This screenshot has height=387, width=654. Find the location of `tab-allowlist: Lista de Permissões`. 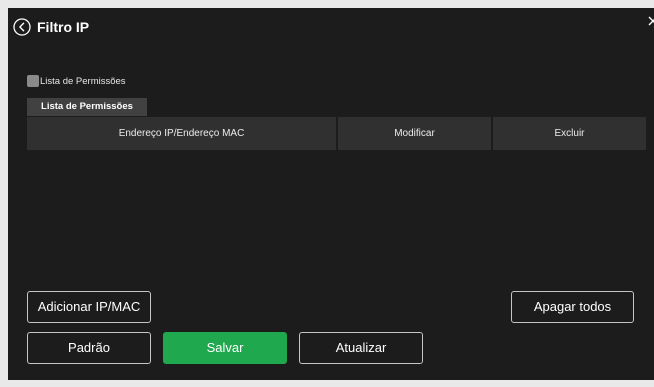

tab-allowlist: Lista de Permissões is located at coordinates (87, 107).